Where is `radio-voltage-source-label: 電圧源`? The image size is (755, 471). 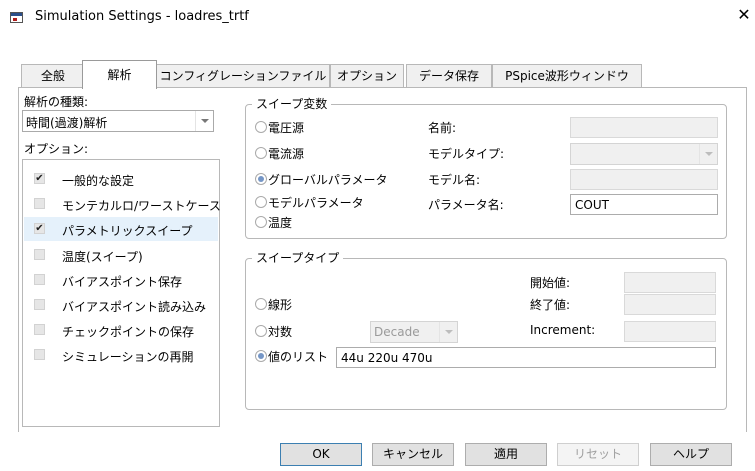 radio-voltage-source-label: 電圧源 is located at coordinates (286, 128).